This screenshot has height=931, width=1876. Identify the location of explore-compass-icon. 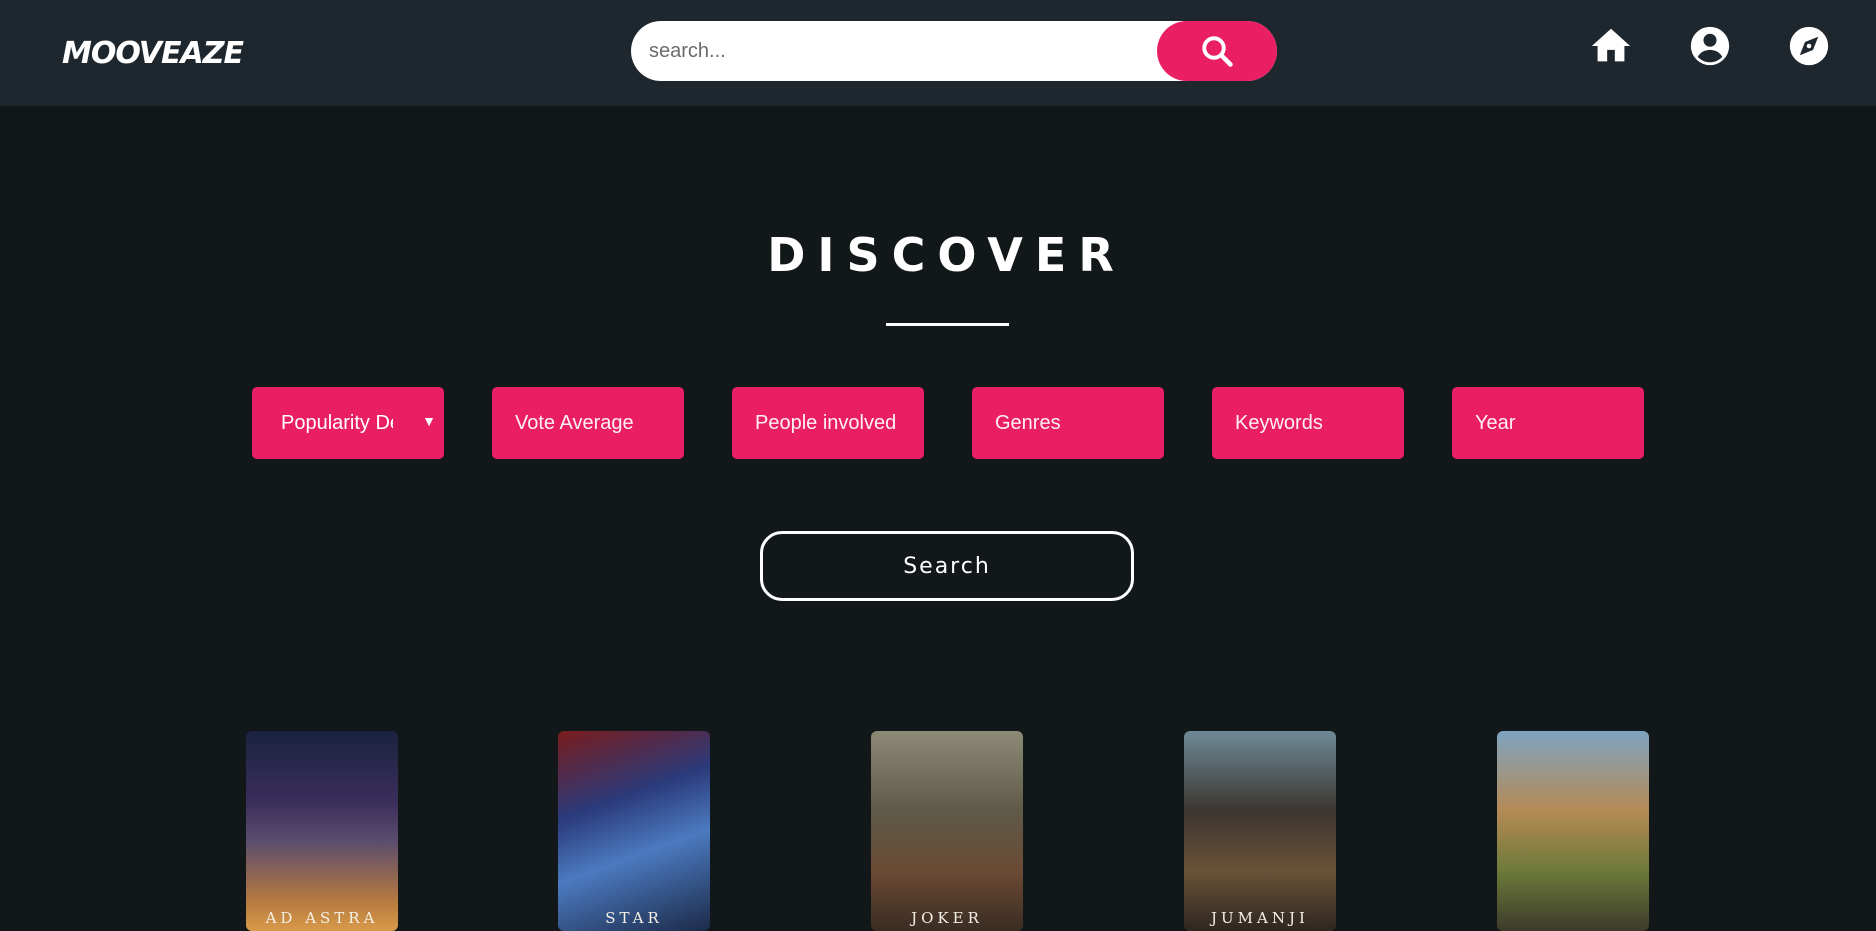
(1809, 46).